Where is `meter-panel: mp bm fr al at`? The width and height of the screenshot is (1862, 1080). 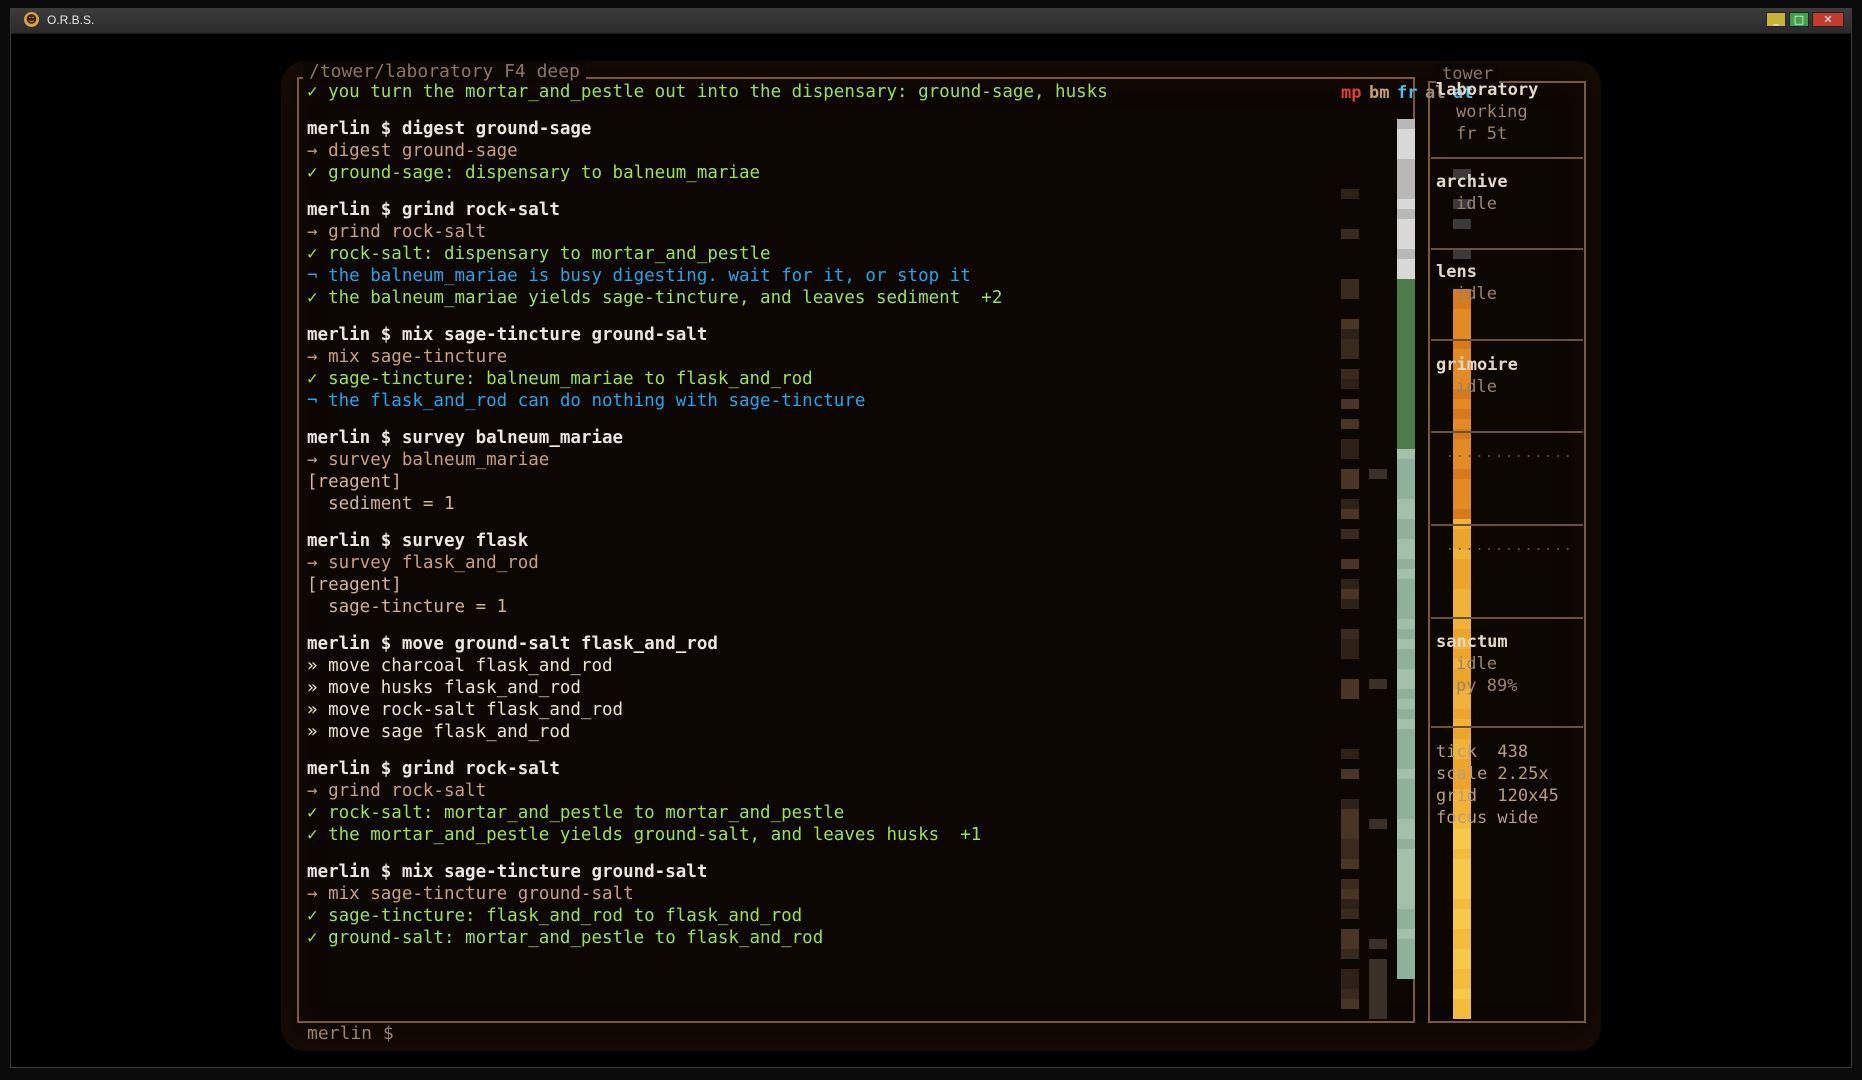 meter-panel: mp bm fr al at is located at coordinates (1407, 551).